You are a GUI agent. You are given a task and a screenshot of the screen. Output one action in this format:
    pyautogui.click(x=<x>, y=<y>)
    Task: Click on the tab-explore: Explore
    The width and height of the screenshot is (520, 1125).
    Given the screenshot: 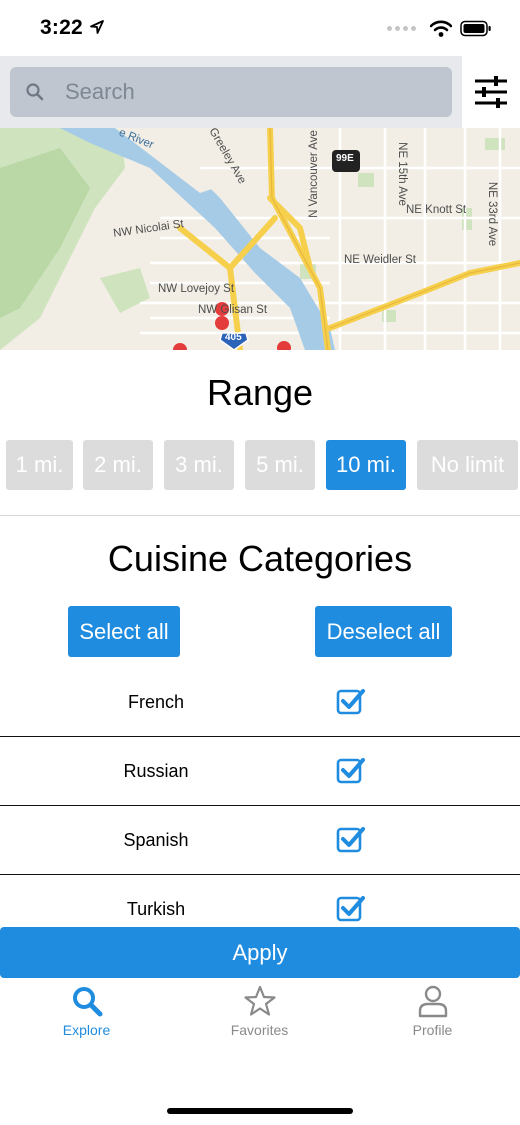 What is the action you would take?
    pyautogui.click(x=86, y=1014)
    